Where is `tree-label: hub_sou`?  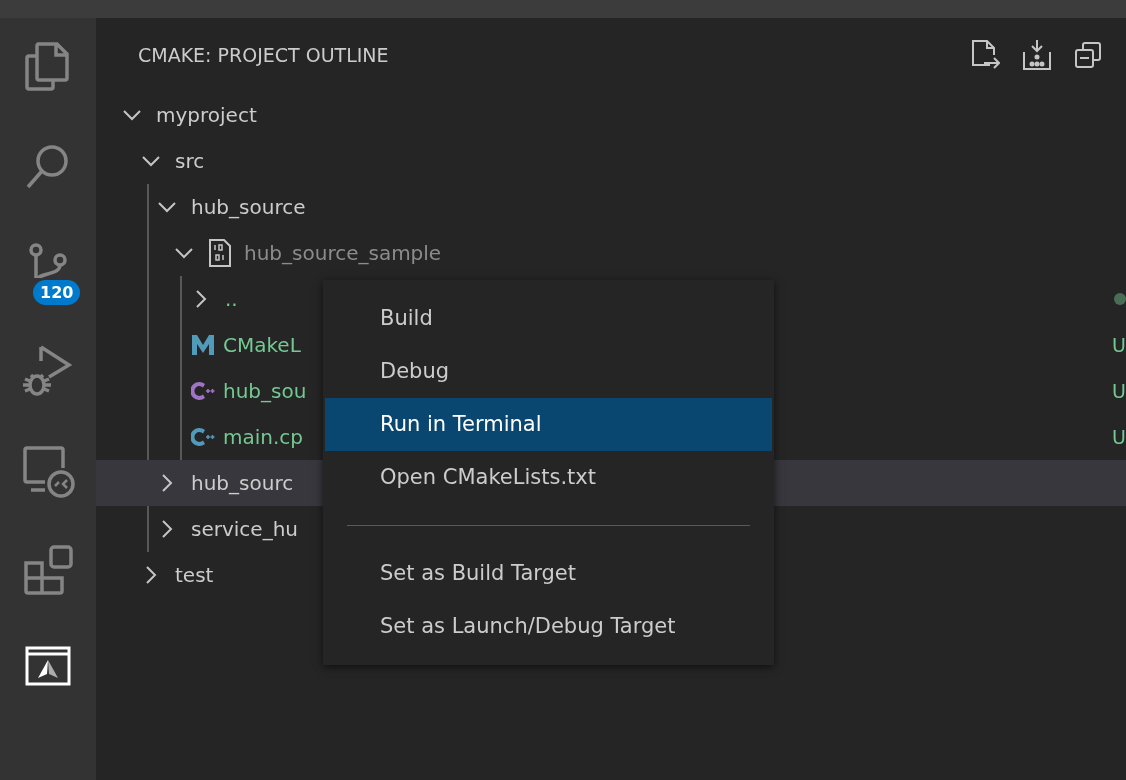 tree-label: hub_sou is located at coordinates (265, 391).